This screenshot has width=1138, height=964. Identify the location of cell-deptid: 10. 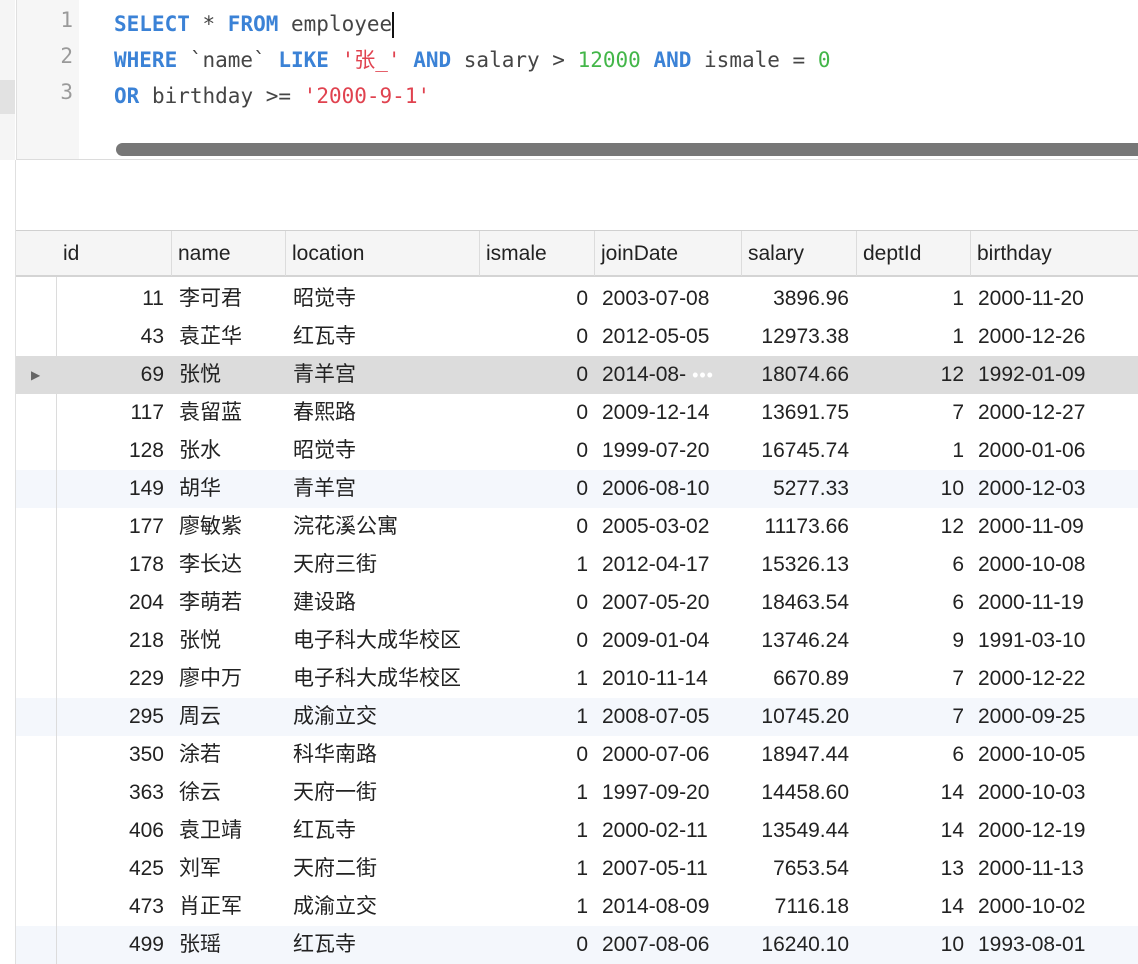
(910, 945).